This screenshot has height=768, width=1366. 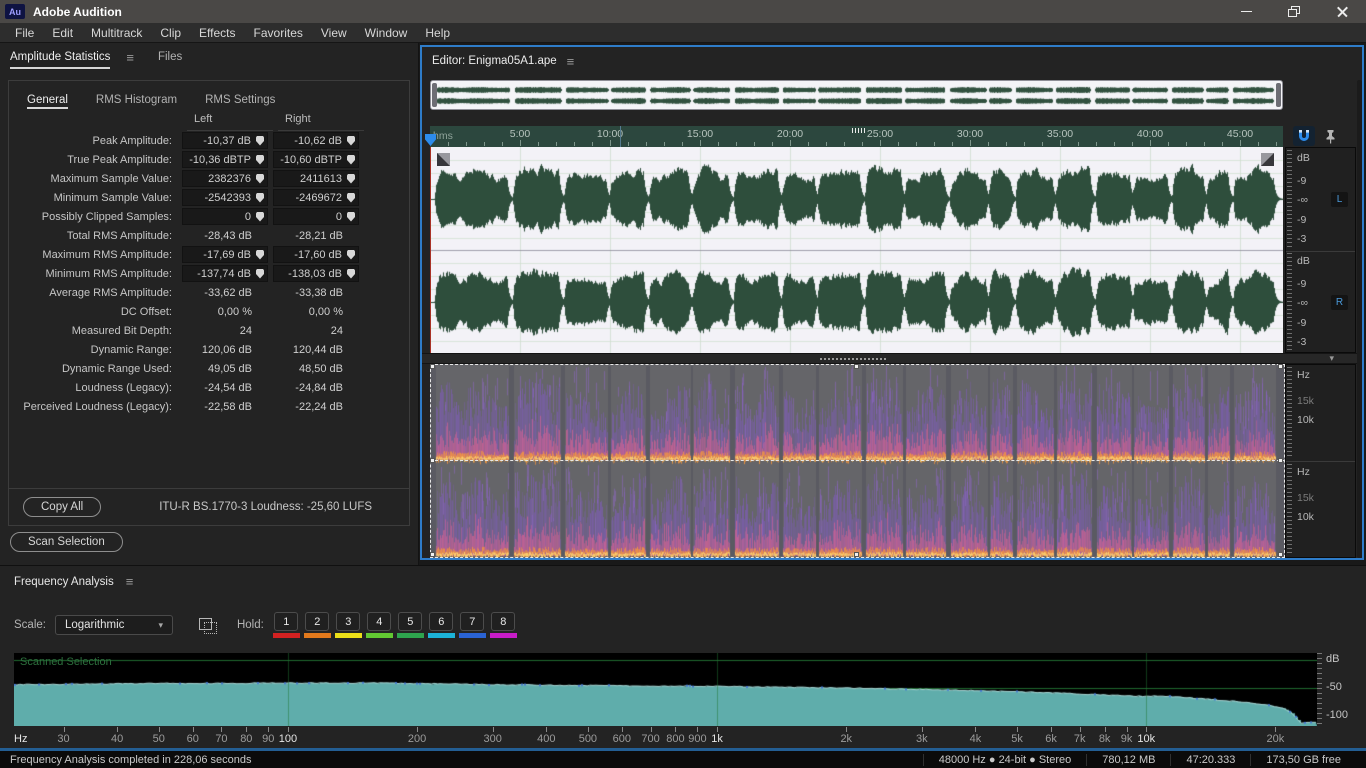 What do you see at coordinates (1339, 302) in the screenshot?
I see `channel-badge-r: R` at bounding box center [1339, 302].